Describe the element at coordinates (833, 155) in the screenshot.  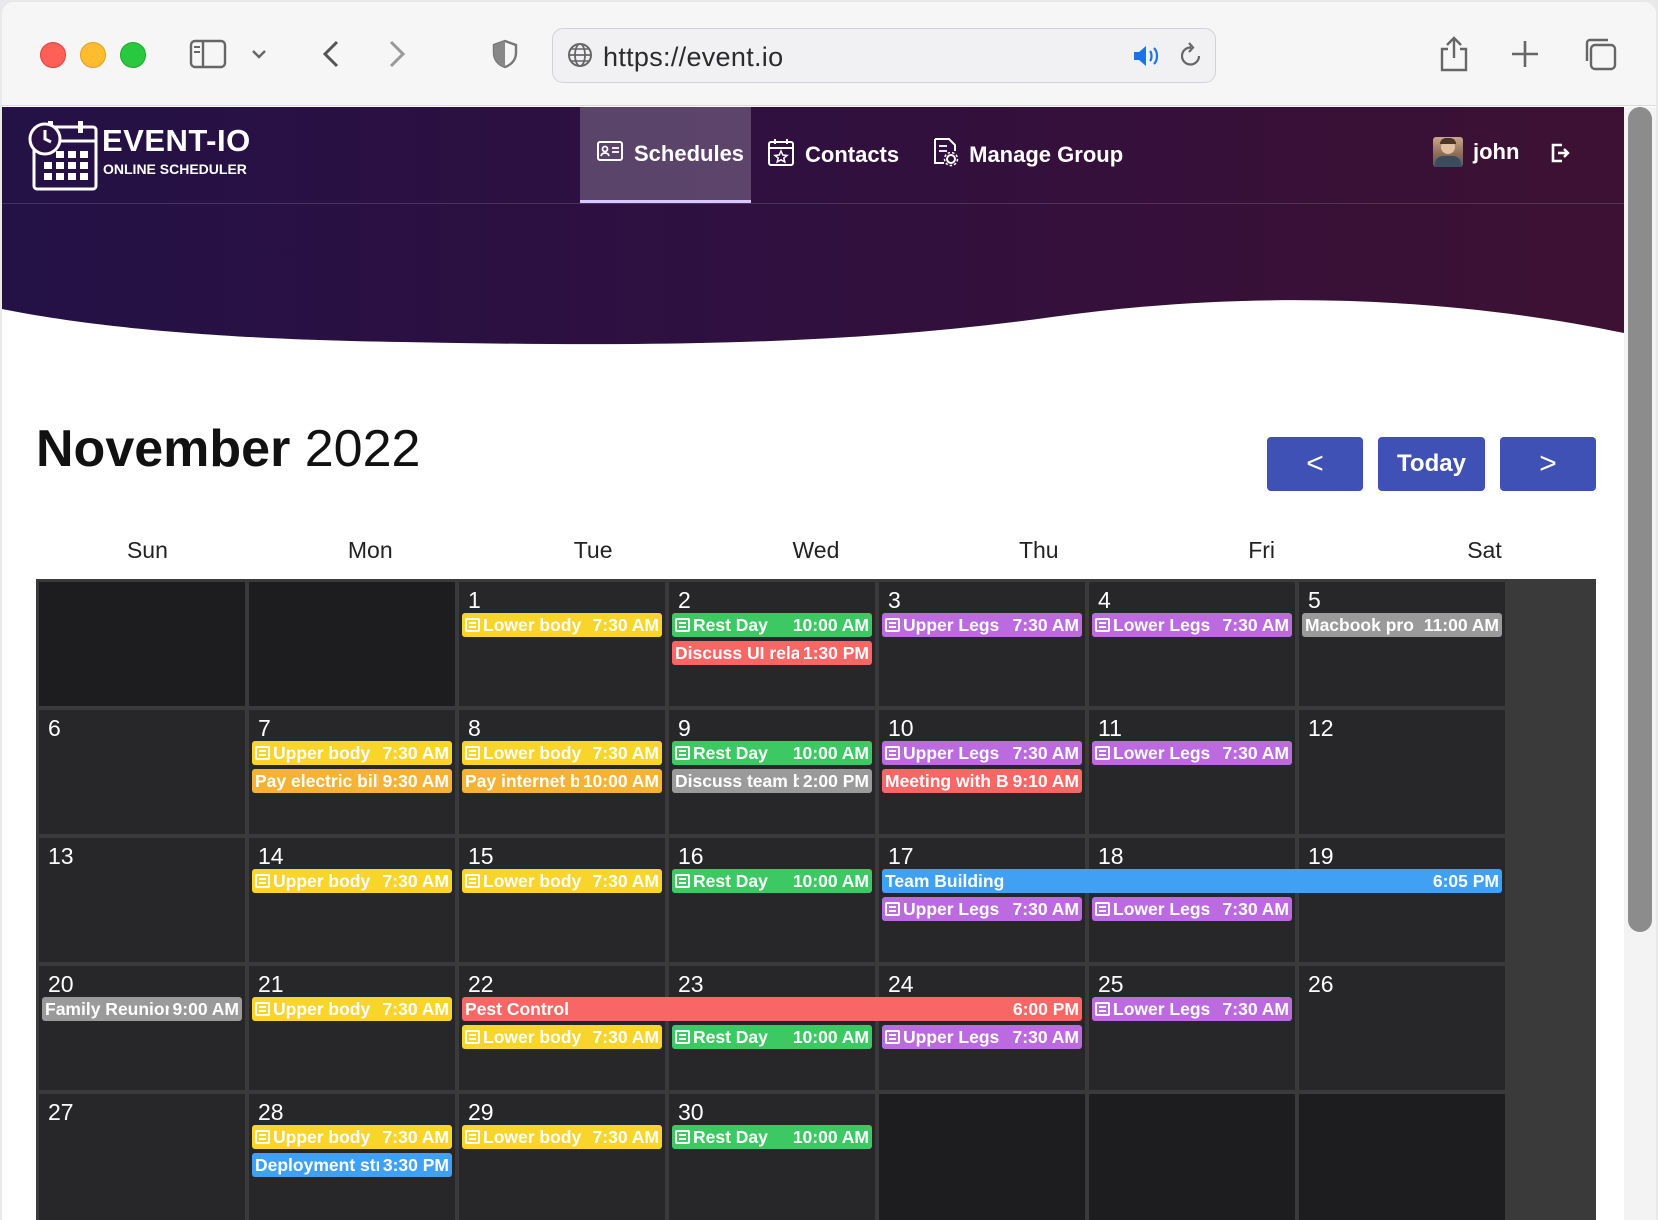
I see `nav-contacts: Contacts` at that location.